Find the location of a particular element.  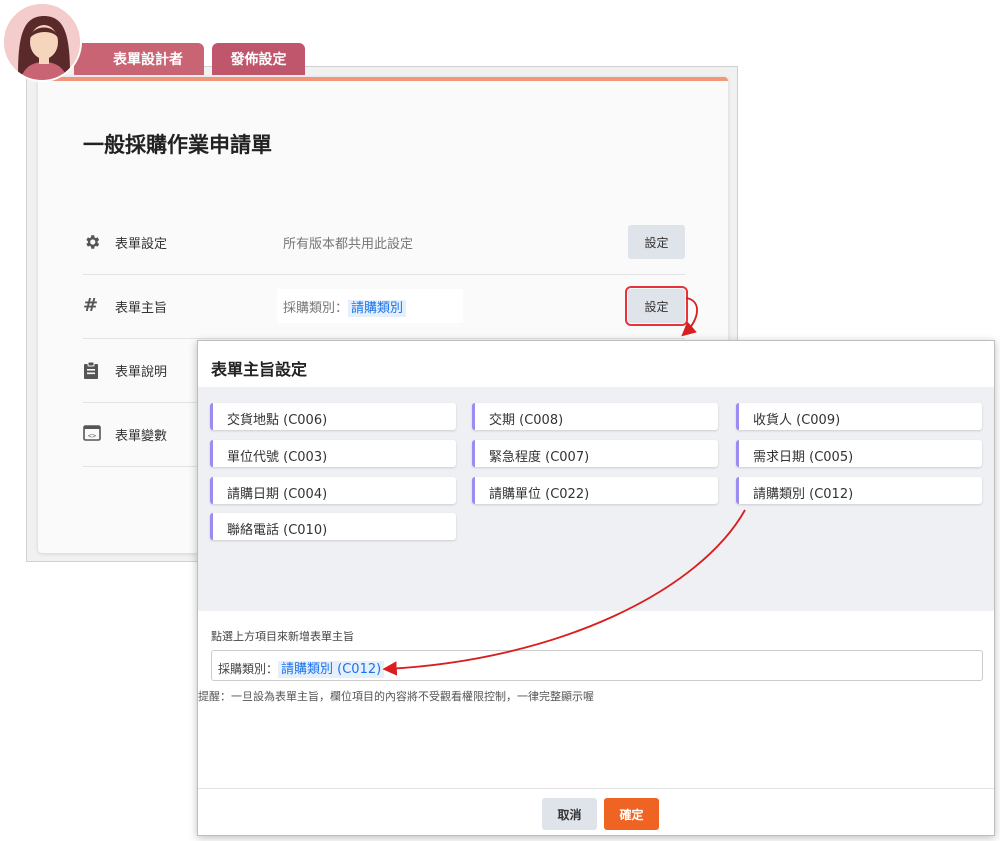

subject-preview: 採購類別： 請購類別 is located at coordinates (370, 306).